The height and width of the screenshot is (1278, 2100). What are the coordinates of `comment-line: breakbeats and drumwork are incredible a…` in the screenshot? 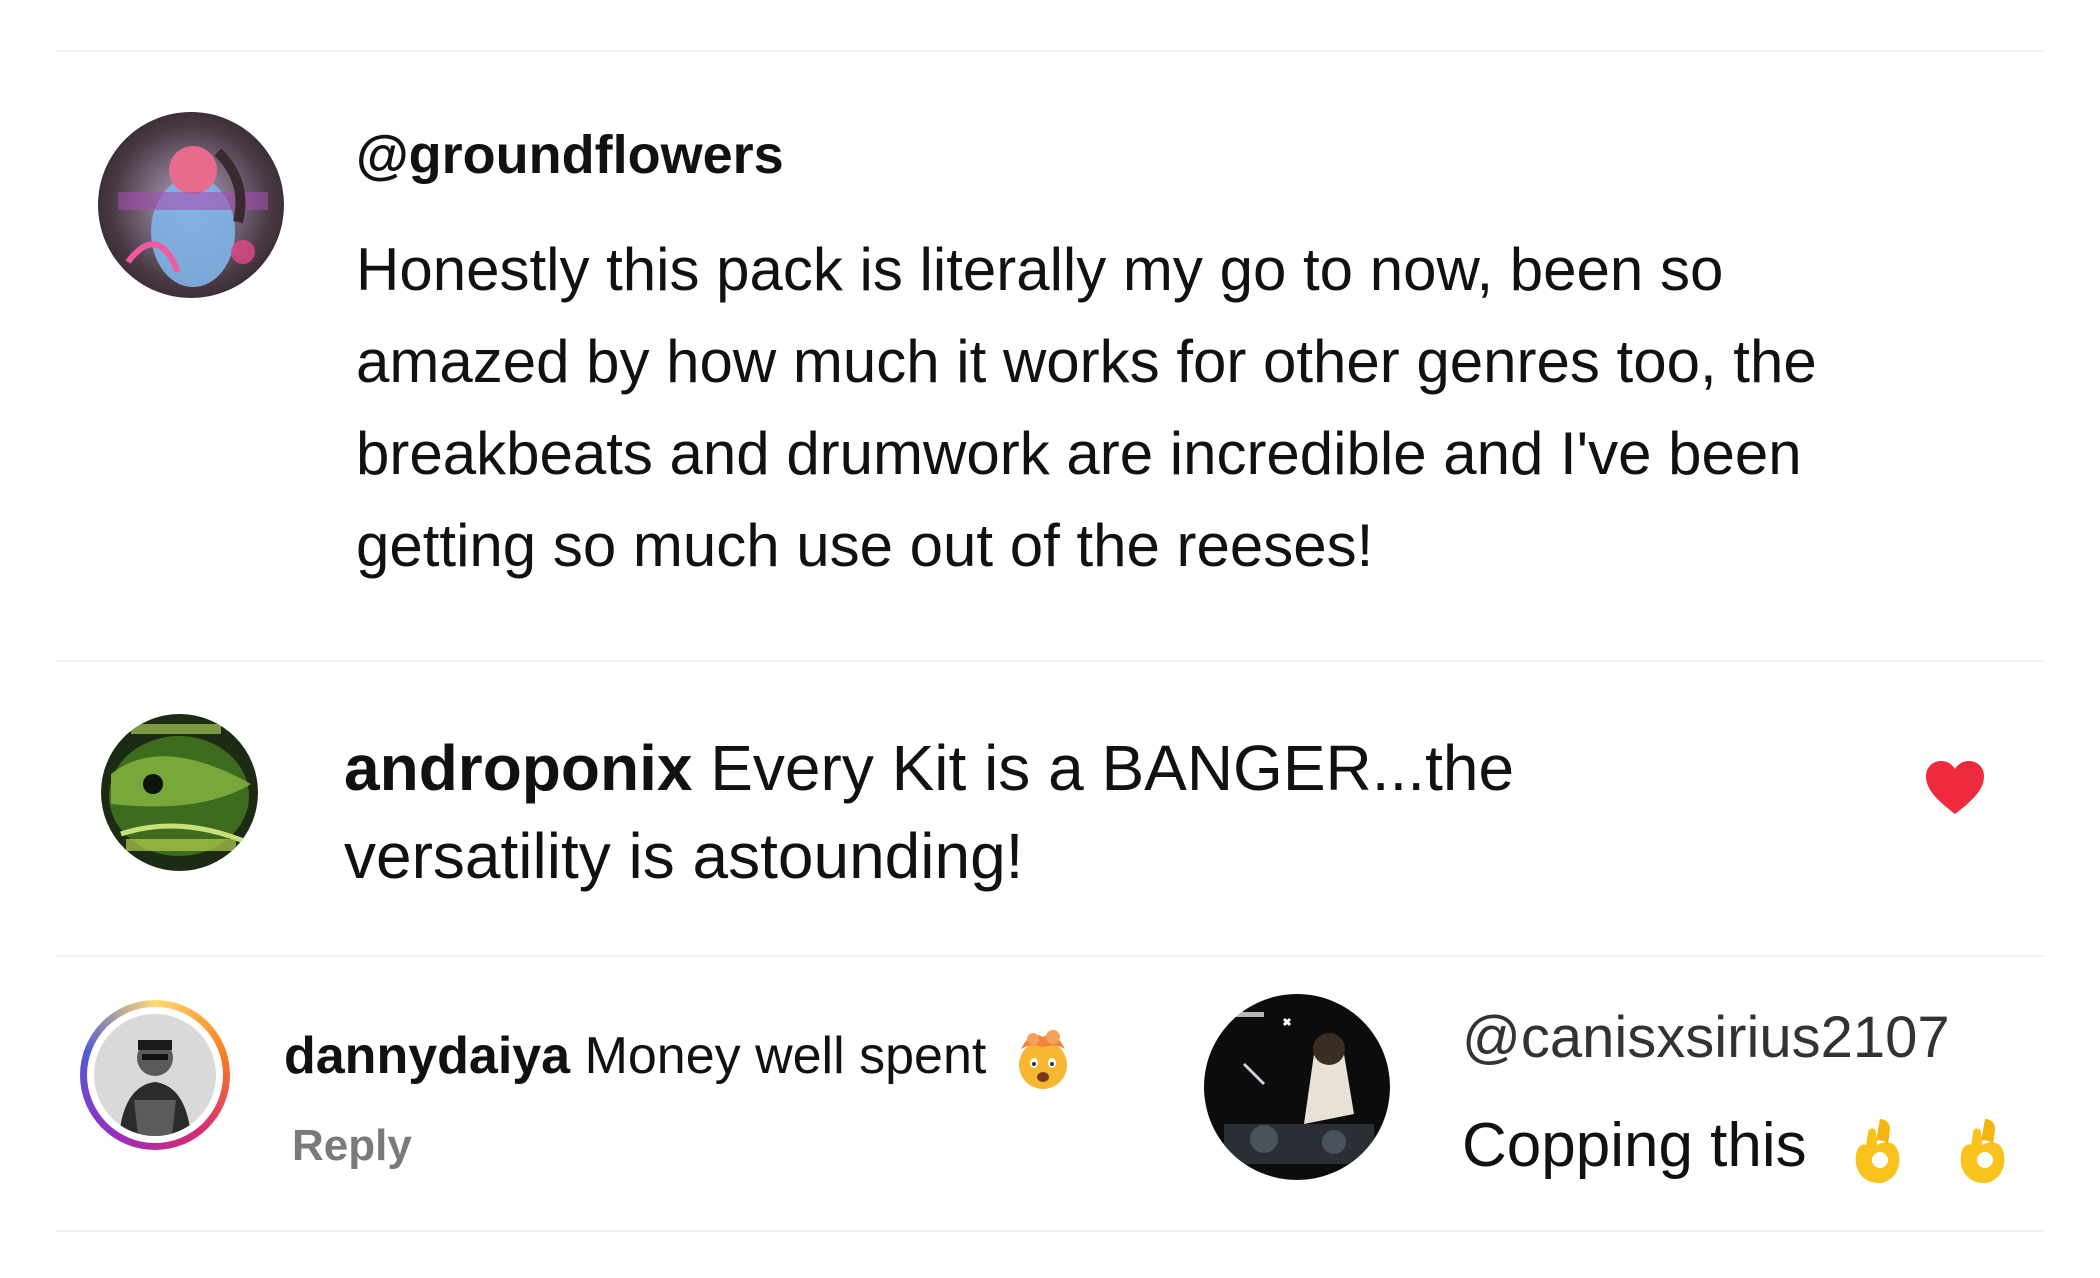 It's located at (1079, 453).